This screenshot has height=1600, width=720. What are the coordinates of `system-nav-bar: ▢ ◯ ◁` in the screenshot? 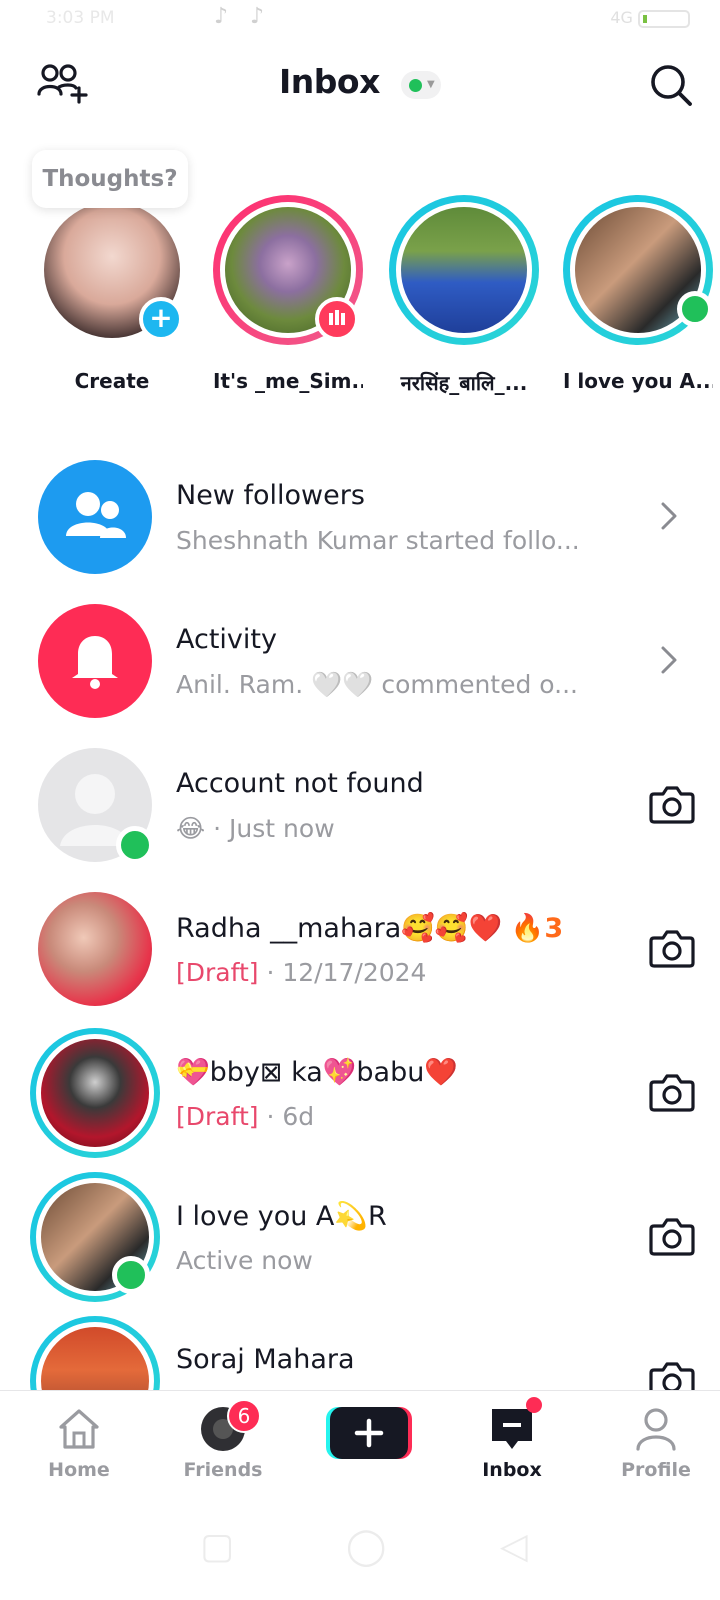 It's located at (360, 1550).